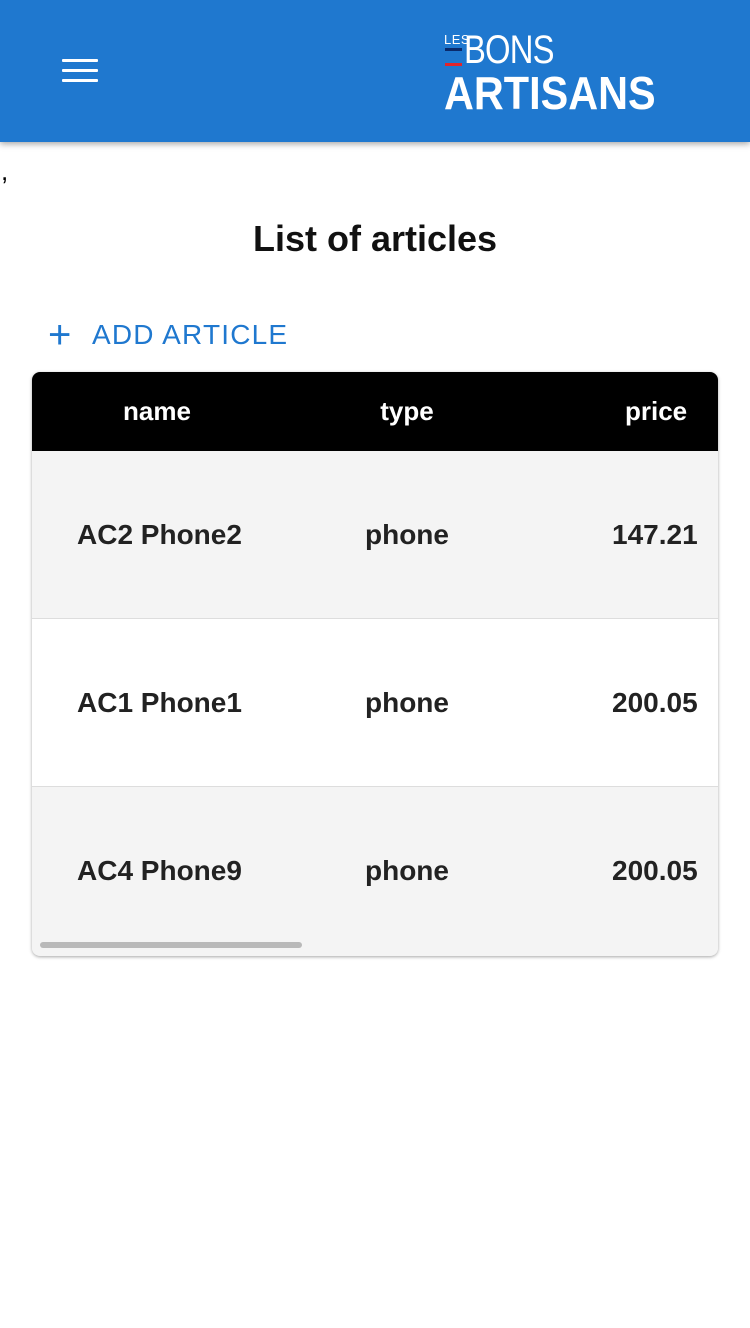 Image resolution: width=750 pixels, height=1328 pixels. Describe the element at coordinates (407, 411) in the screenshot. I see `header-type: type` at that location.